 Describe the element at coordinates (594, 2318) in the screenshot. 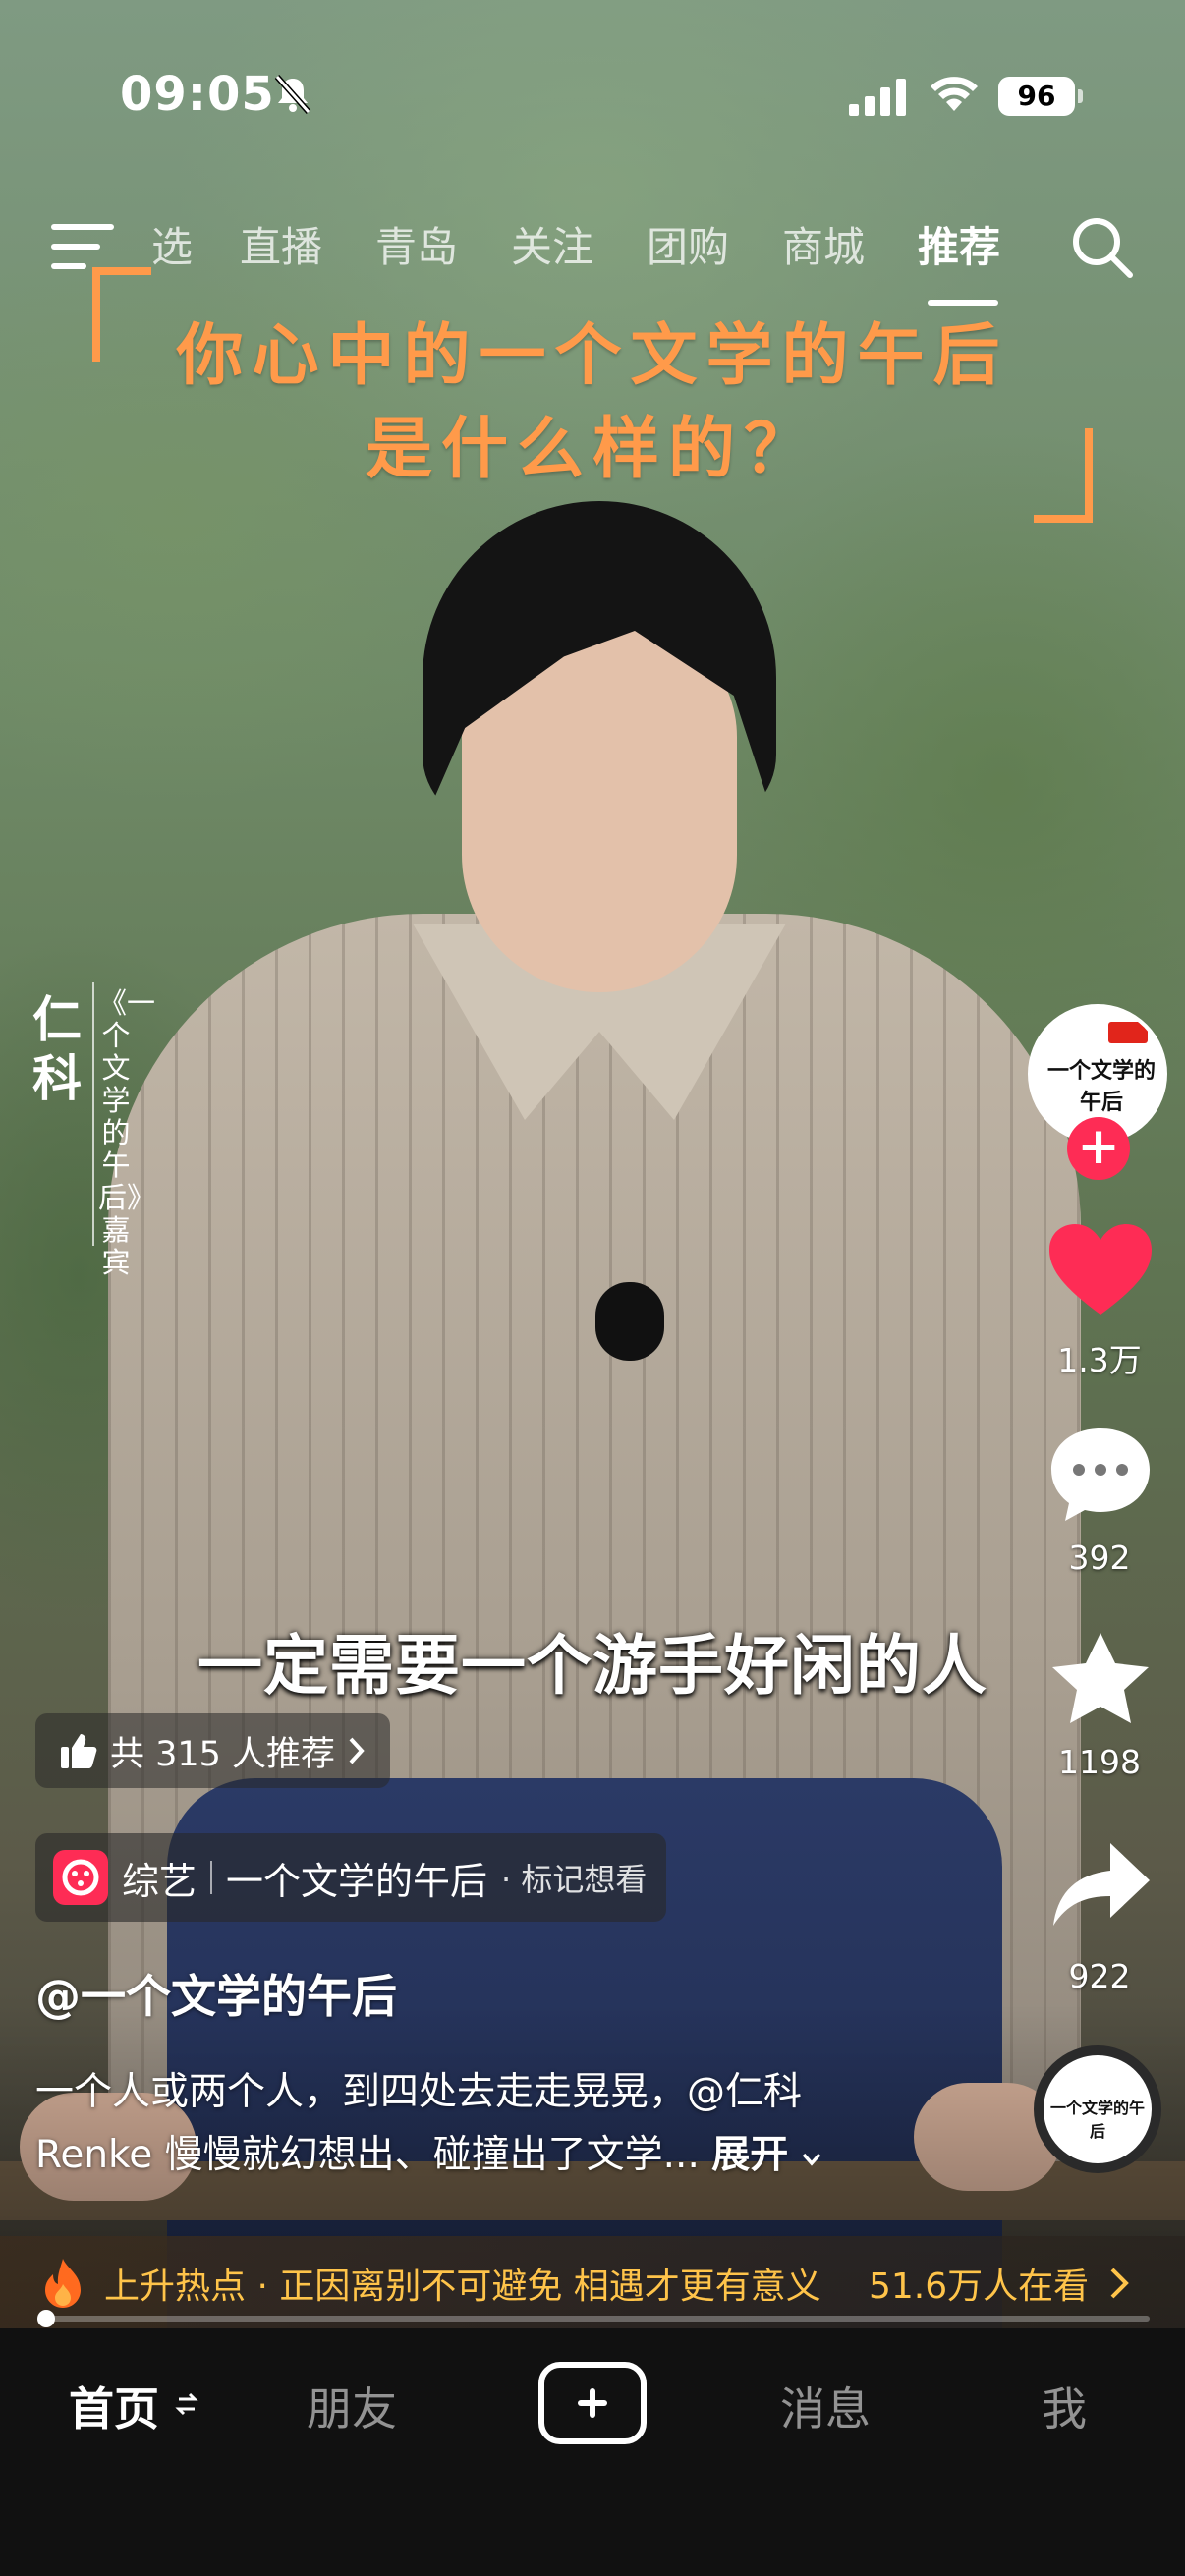

I see `video-progress-bar` at that location.